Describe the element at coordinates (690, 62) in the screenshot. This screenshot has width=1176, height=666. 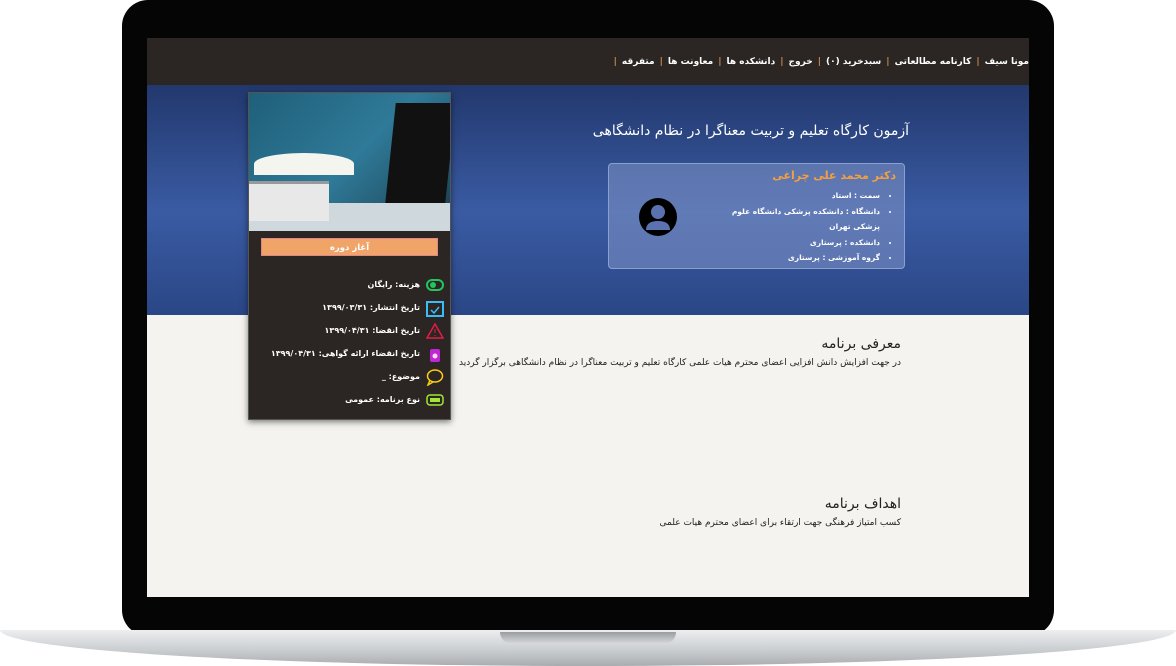
I see `nav-deputies: معاونت ها` at that location.